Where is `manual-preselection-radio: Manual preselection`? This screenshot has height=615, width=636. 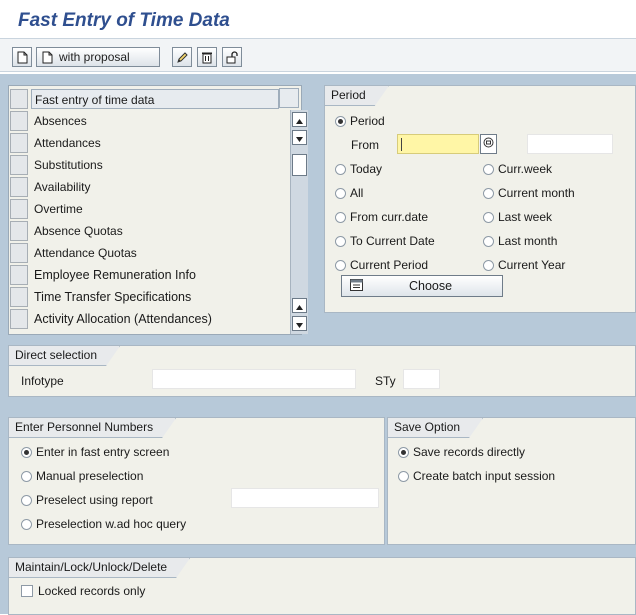 manual-preselection-radio: Manual preselection is located at coordinates (82, 476).